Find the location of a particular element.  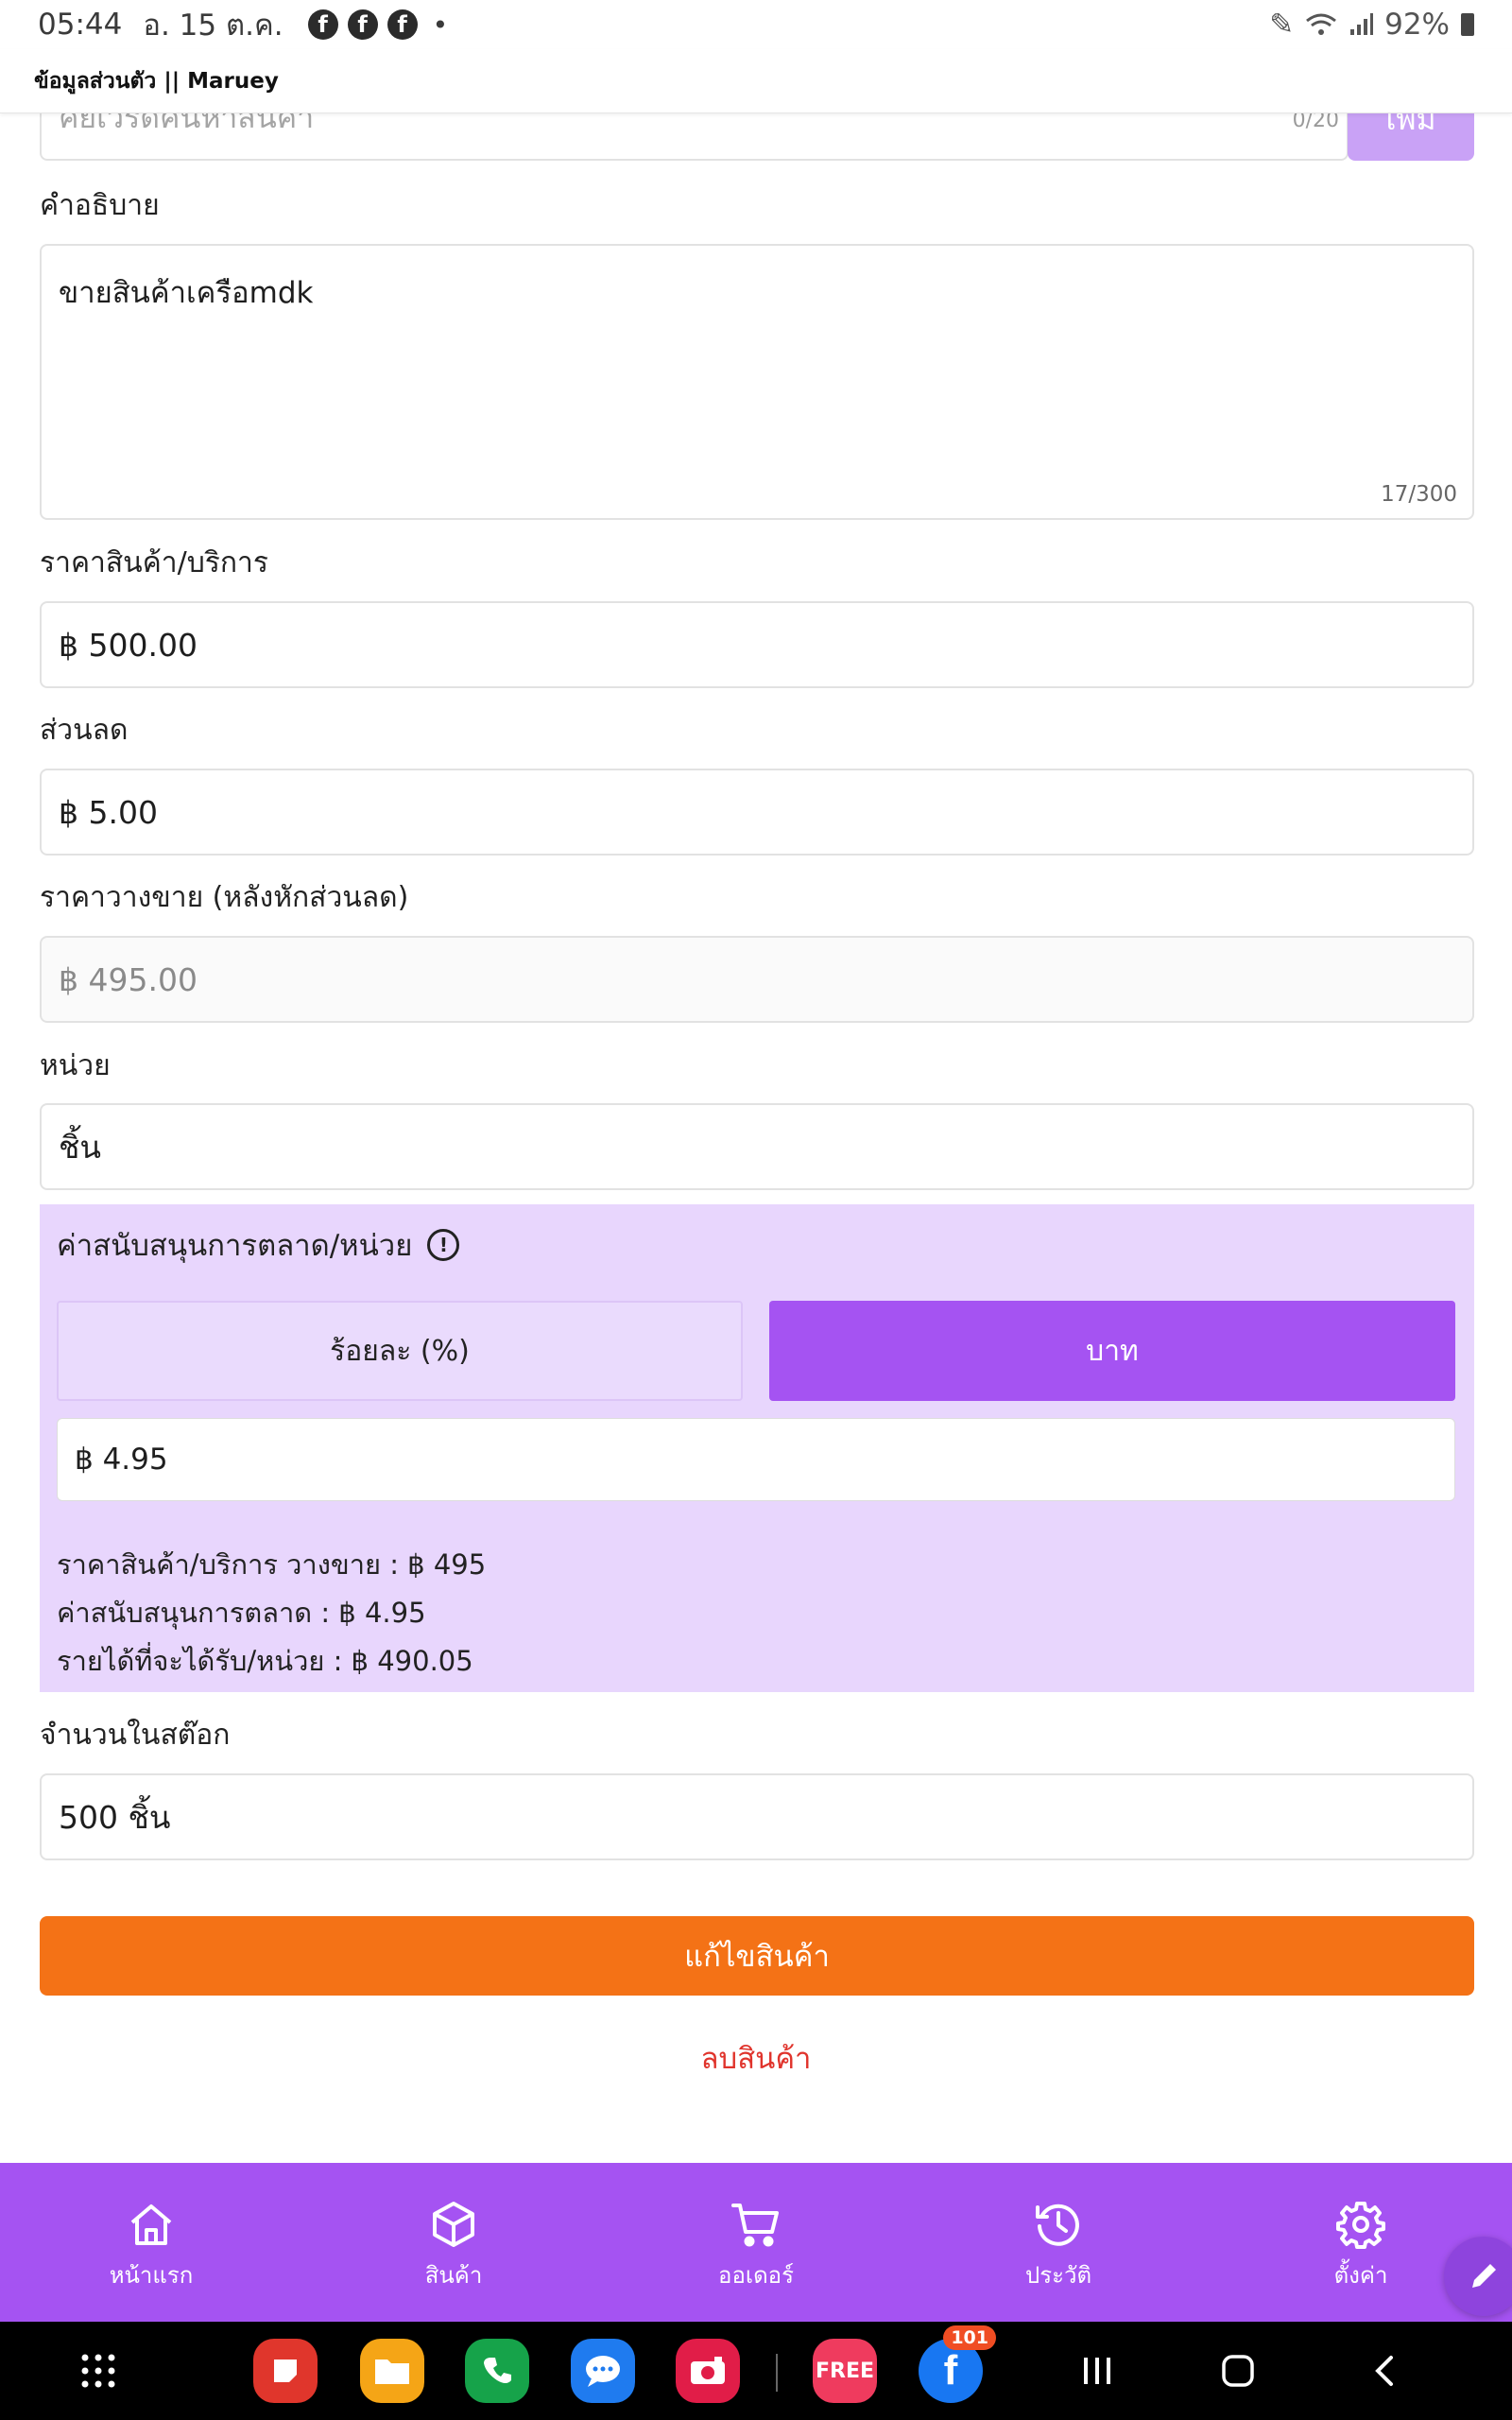

signal-icon is located at coordinates (1362, 24).